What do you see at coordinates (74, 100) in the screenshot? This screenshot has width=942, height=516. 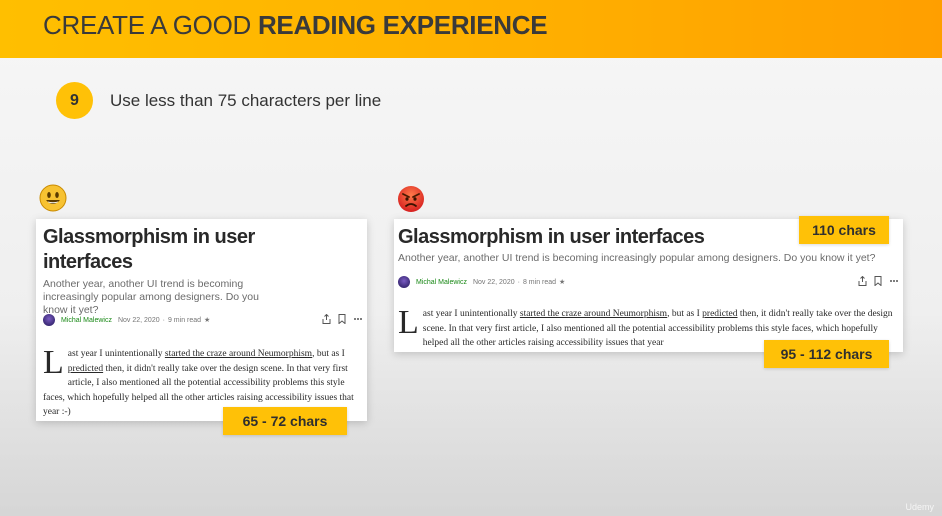 I see `tip-number-badge: 9` at bounding box center [74, 100].